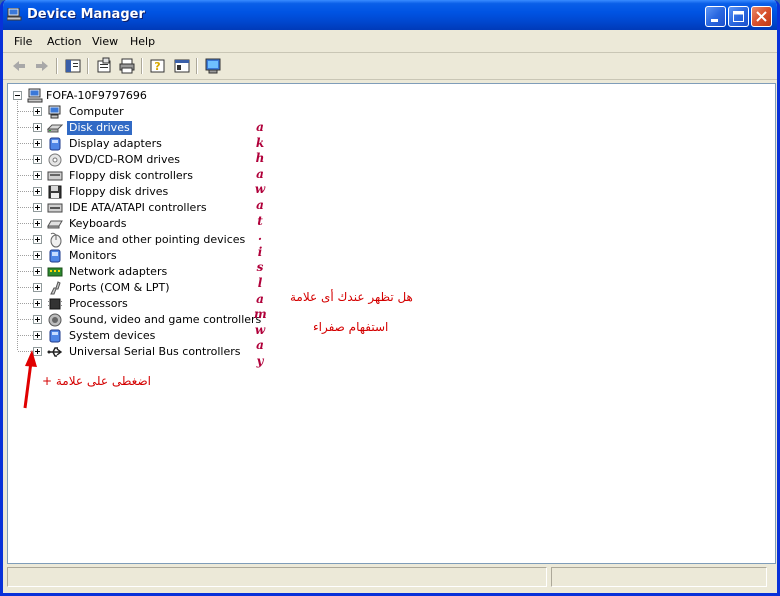 This screenshot has height=596, width=780. Describe the element at coordinates (55, 272) in the screenshot. I see `network-adapter-icon` at that location.